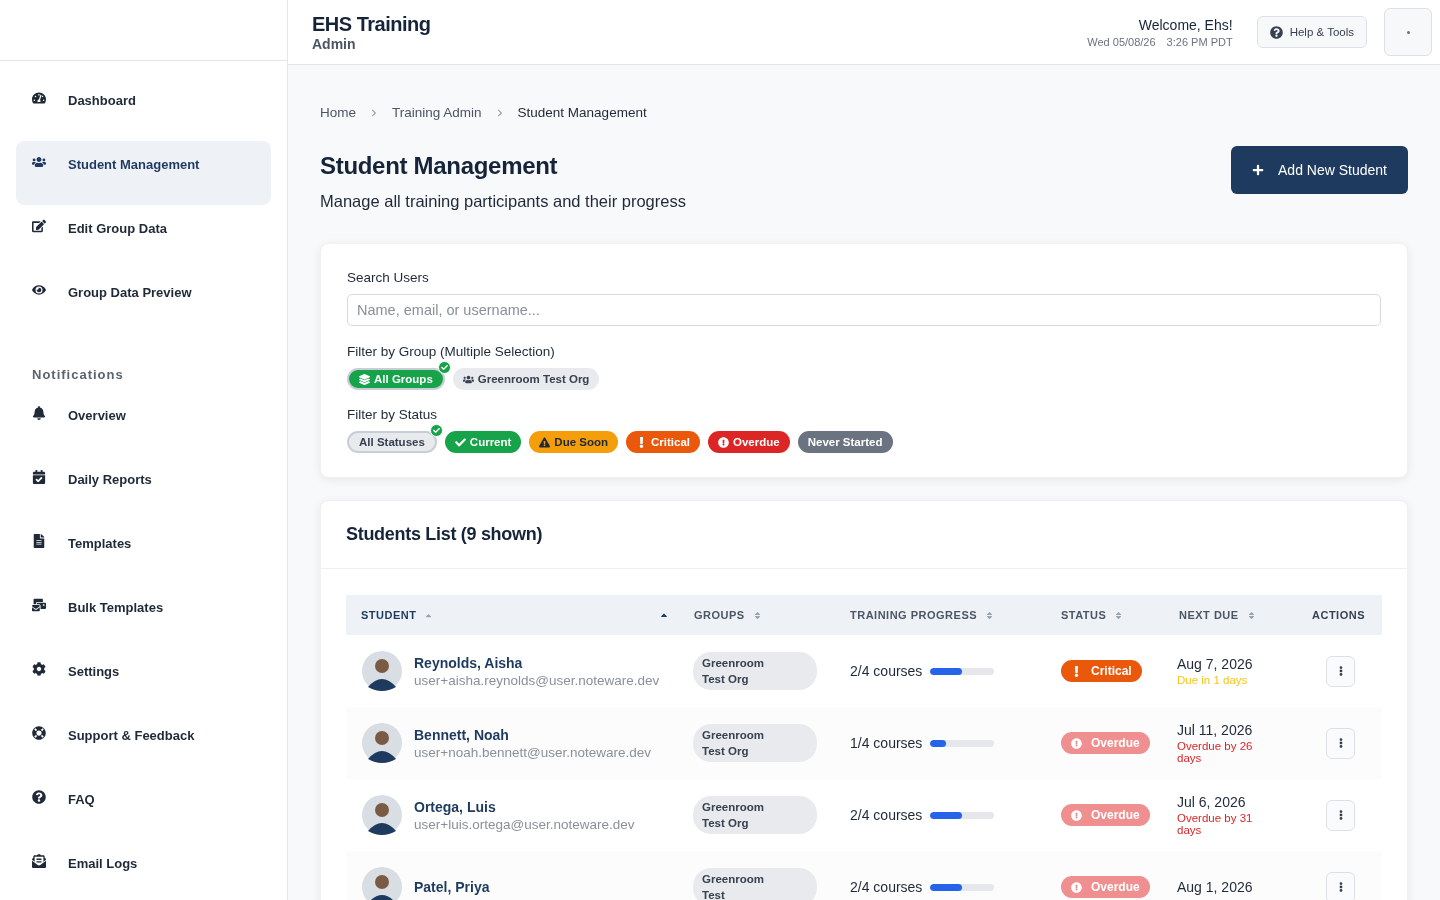 The image size is (1440, 900). What do you see at coordinates (537, 662) in the screenshot?
I see `student-name: Reynolds, Aisha` at bounding box center [537, 662].